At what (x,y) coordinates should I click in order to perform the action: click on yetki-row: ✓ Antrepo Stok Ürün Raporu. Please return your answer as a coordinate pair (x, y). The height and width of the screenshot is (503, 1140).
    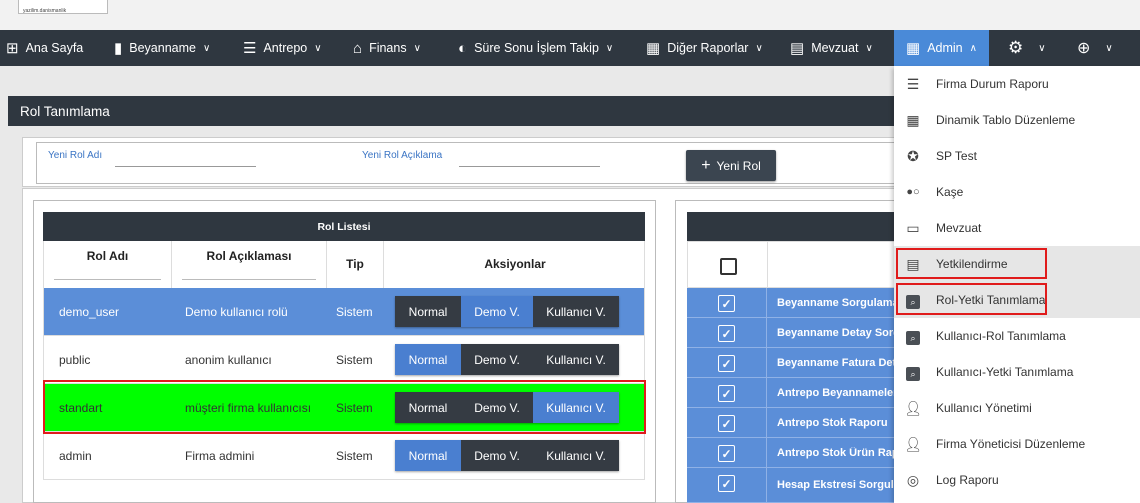
    Looking at the image, I should click on (792, 453).